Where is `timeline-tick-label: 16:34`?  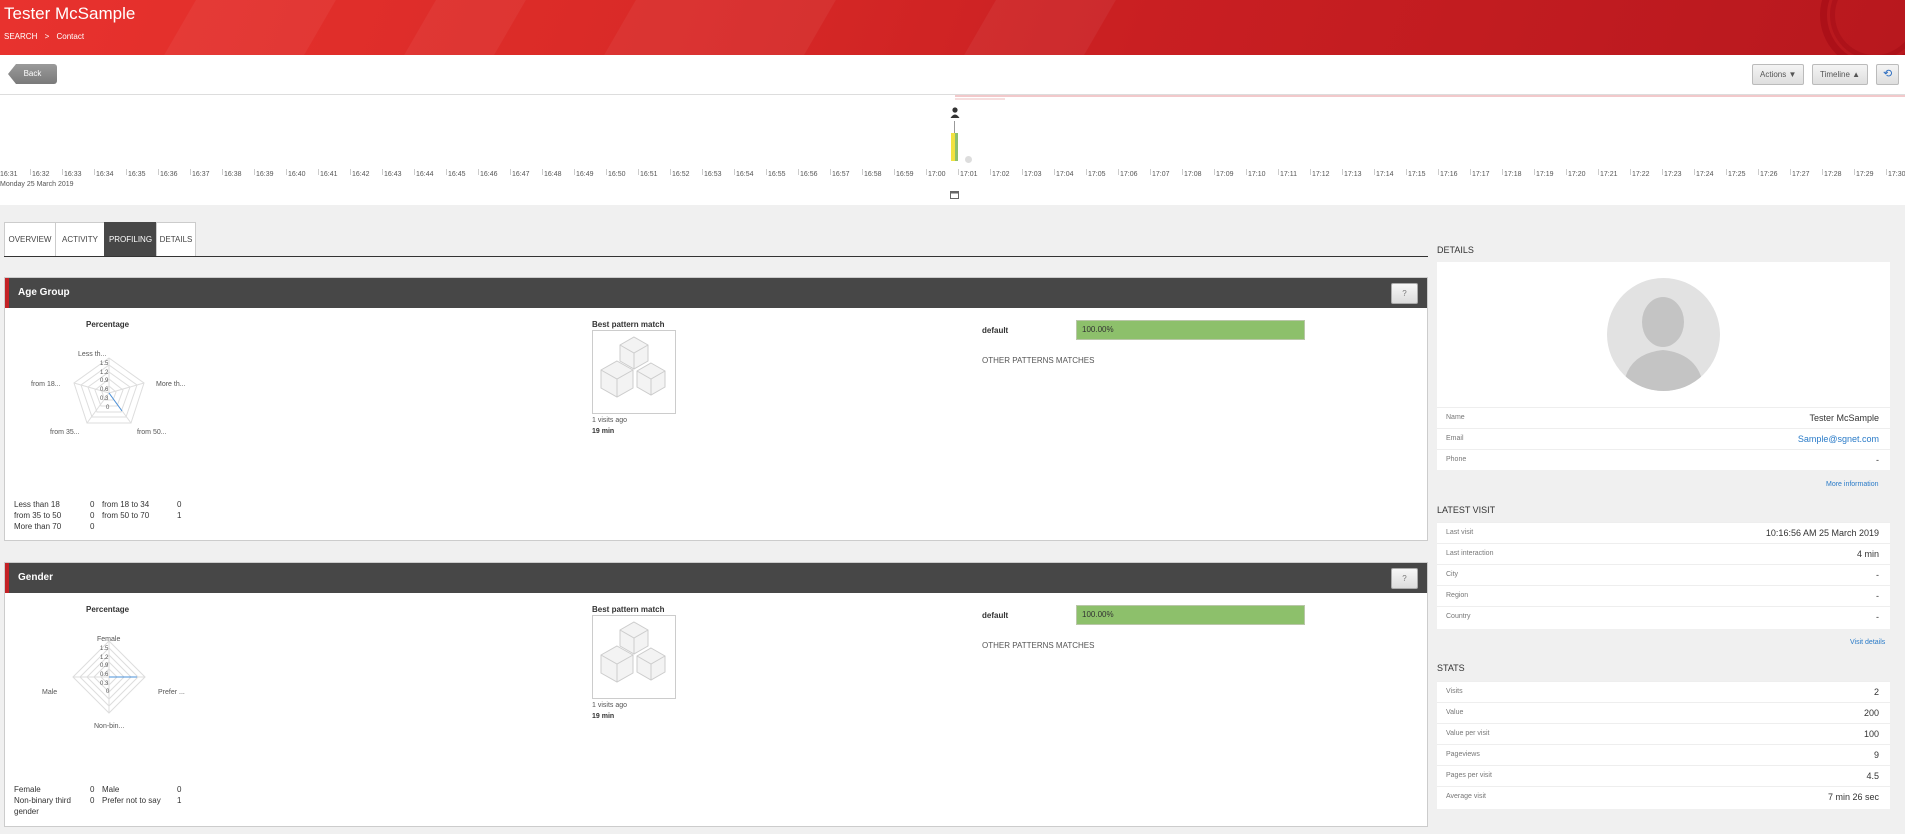
timeline-tick-label: 16:34 is located at coordinates (105, 174).